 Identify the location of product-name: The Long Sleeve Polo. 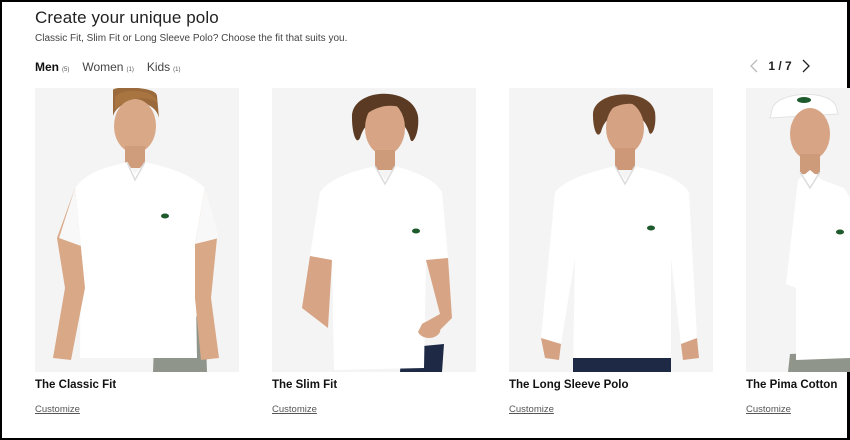
(569, 385).